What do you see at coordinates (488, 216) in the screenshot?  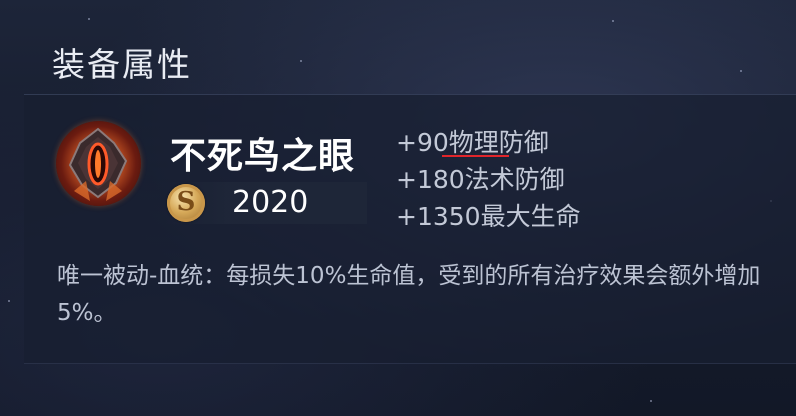 I see `stat-max-health: +1350最大生命` at bounding box center [488, 216].